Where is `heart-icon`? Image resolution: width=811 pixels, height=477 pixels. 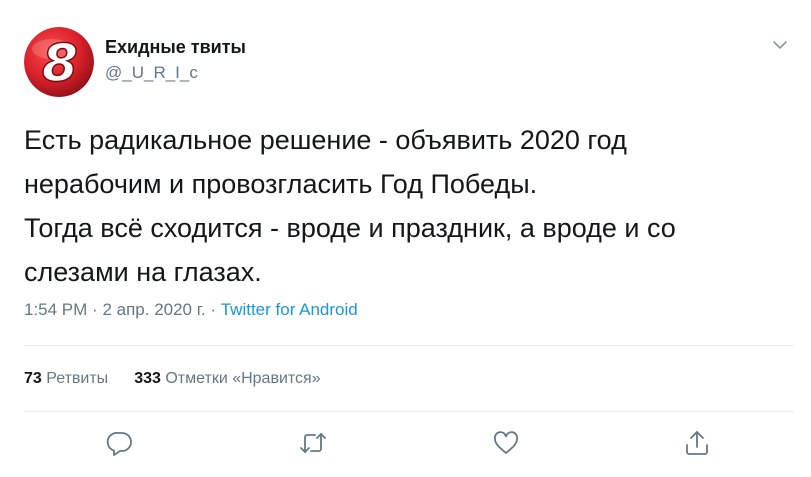
heart-icon is located at coordinates (506, 442).